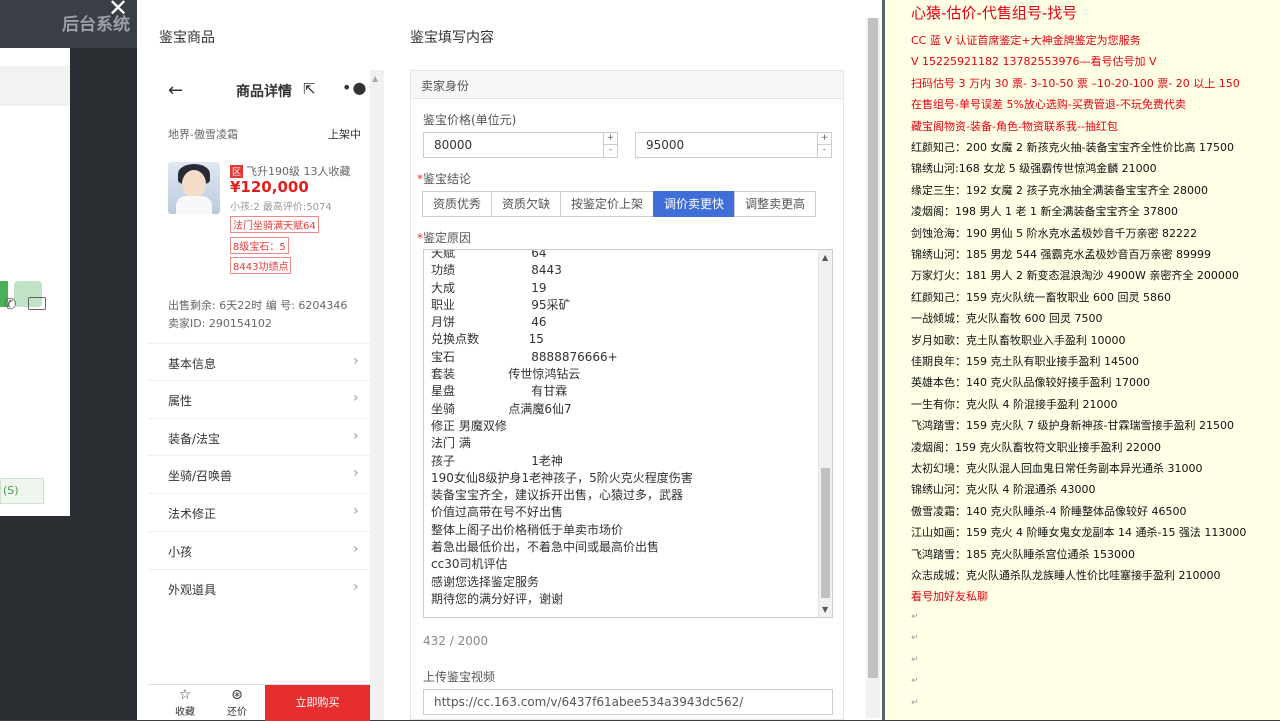 The width and height of the screenshot is (1280, 721). What do you see at coordinates (118, 11) in the screenshot?
I see `close-icon: ✕` at bounding box center [118, 11].